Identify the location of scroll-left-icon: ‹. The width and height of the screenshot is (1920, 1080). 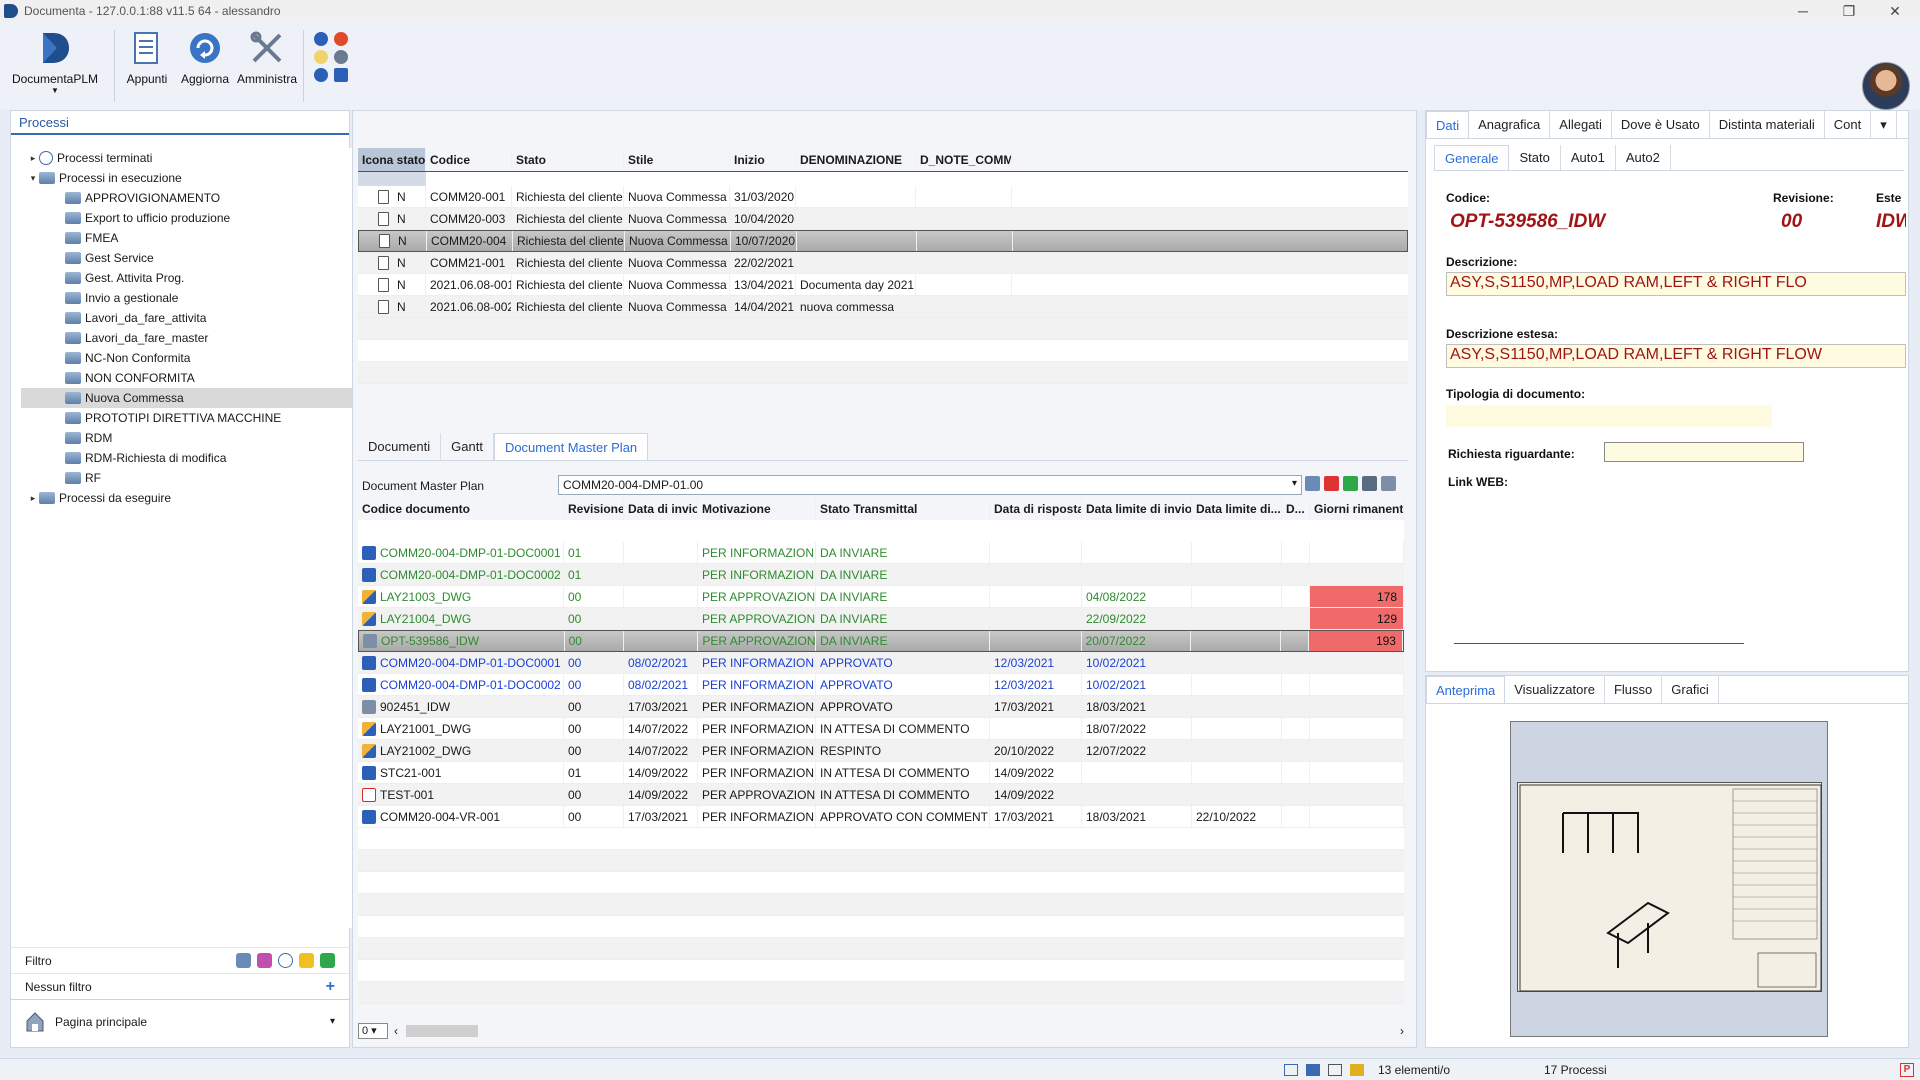
(396, 1031).